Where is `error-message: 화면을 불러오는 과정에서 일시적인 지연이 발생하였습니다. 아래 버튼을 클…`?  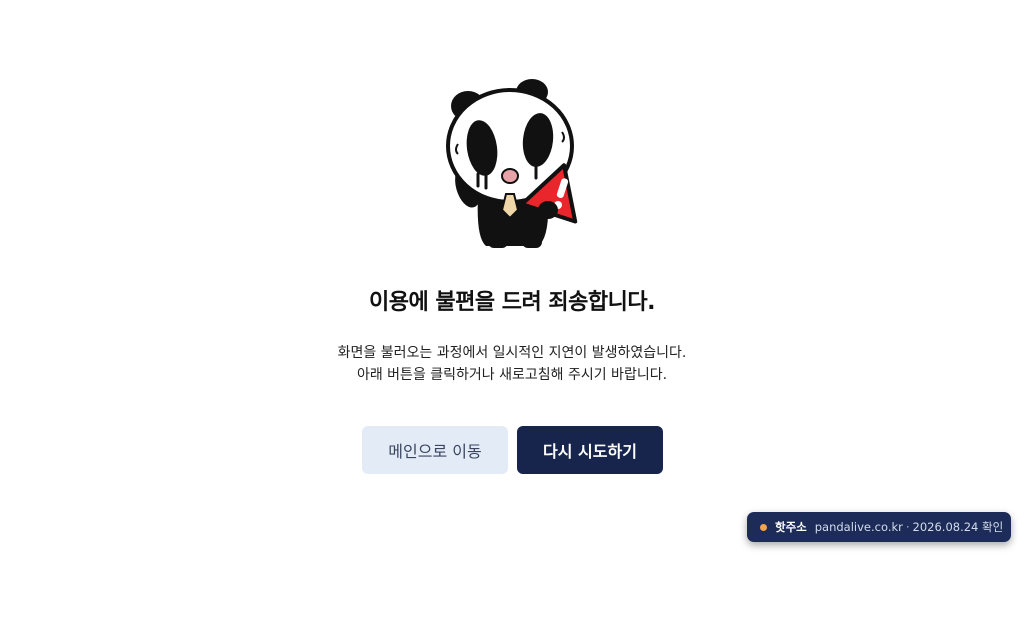 error-message: 화면을 불러오는 과정에서 일시적인 지연이 발생하였습니다. 아래 버튼을 클… is located at coordinates (512, 364).